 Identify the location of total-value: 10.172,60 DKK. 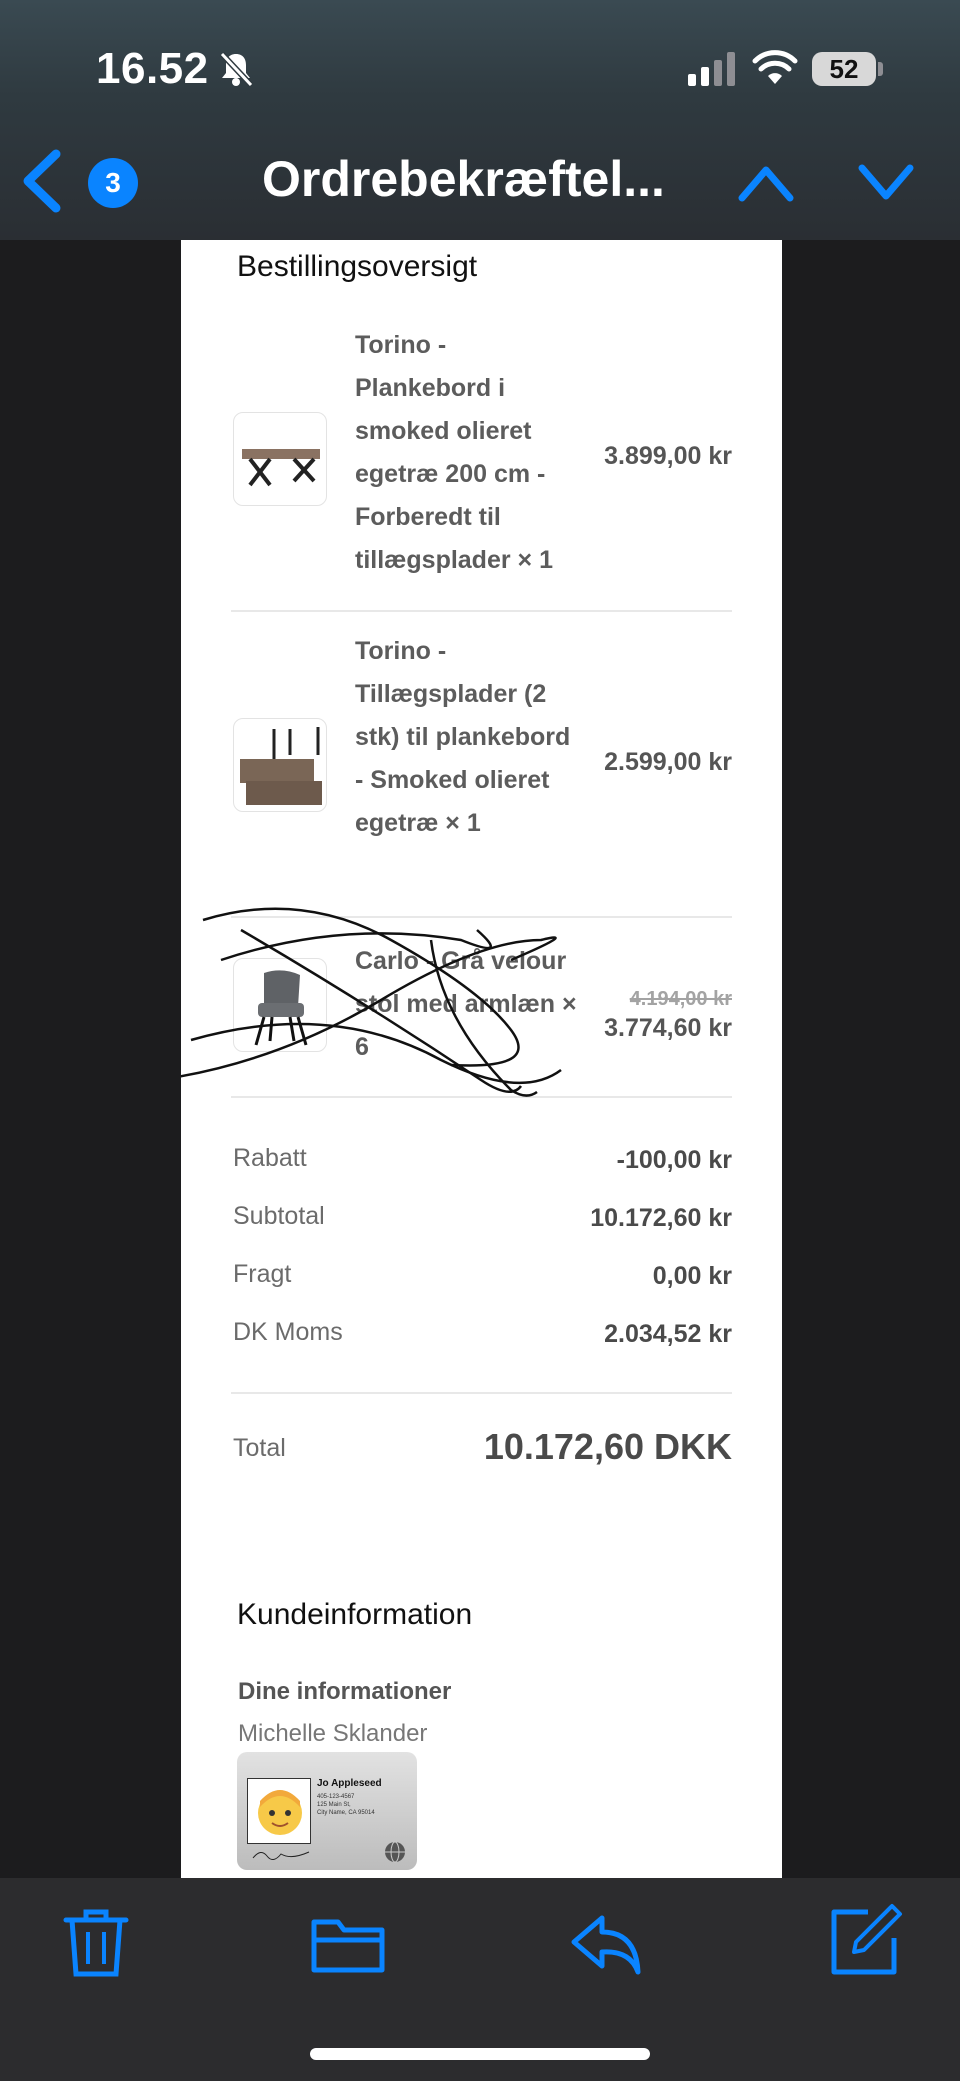
(607, 1446).